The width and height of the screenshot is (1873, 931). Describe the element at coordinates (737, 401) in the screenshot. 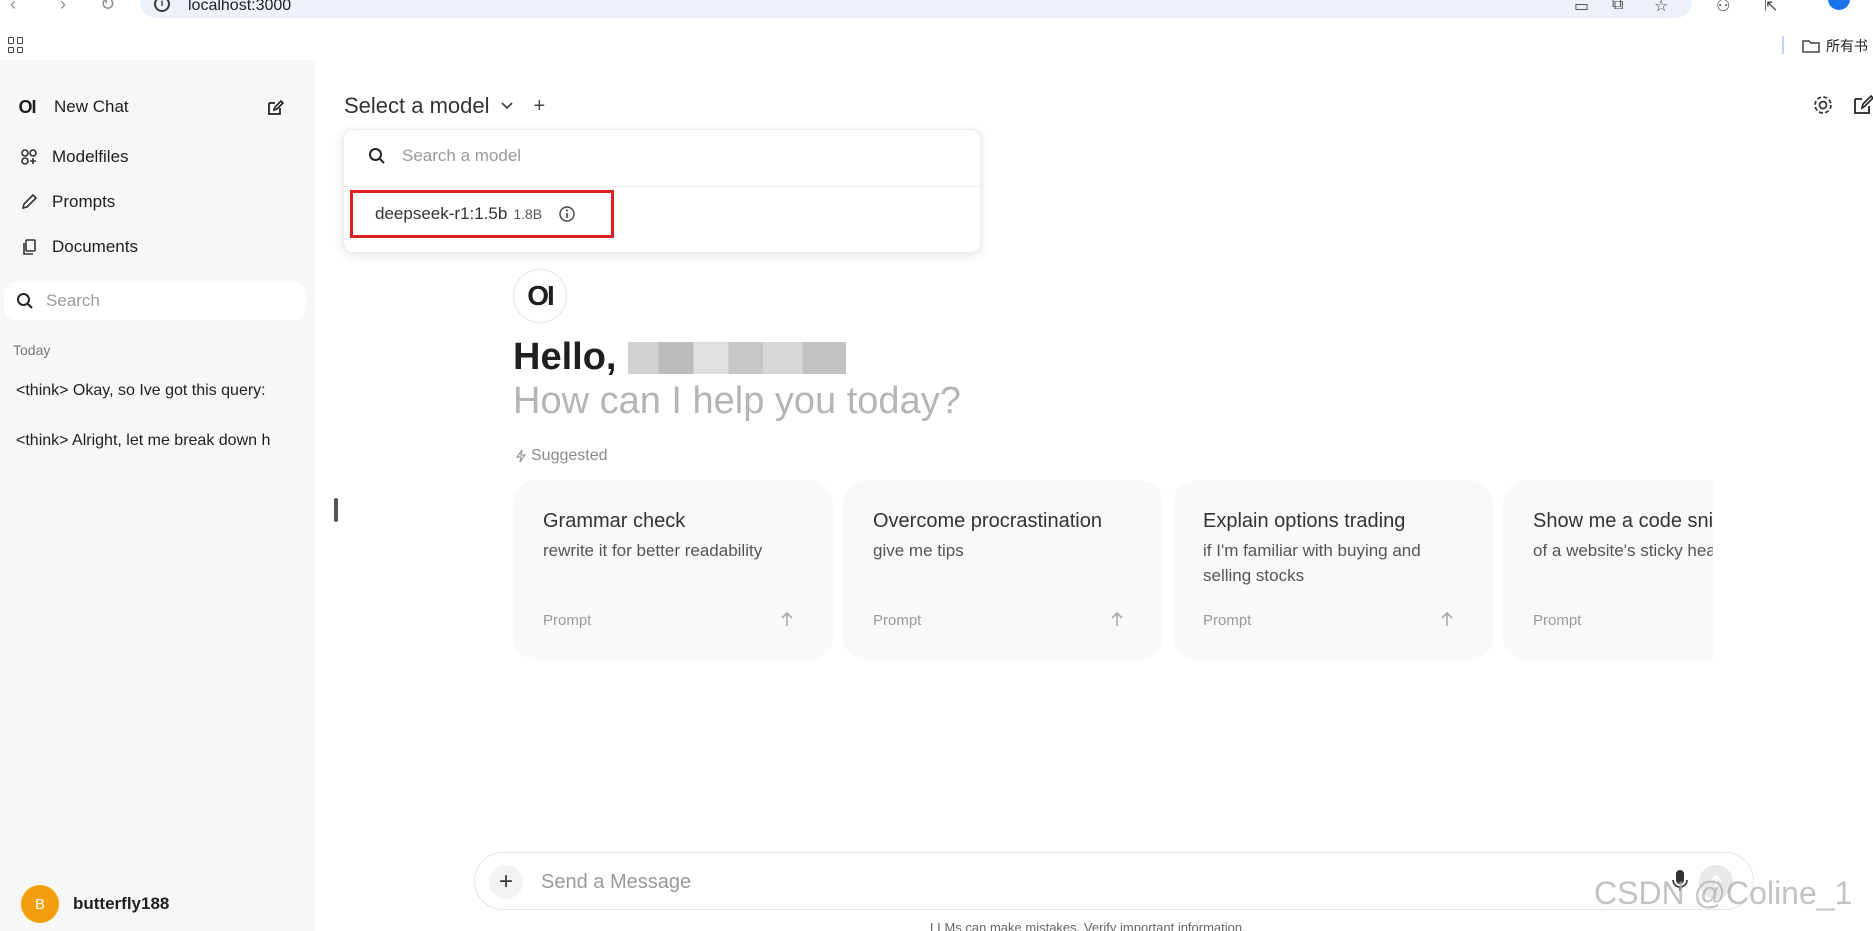

I see `help-subtitle: How can I help you today?` at that location.